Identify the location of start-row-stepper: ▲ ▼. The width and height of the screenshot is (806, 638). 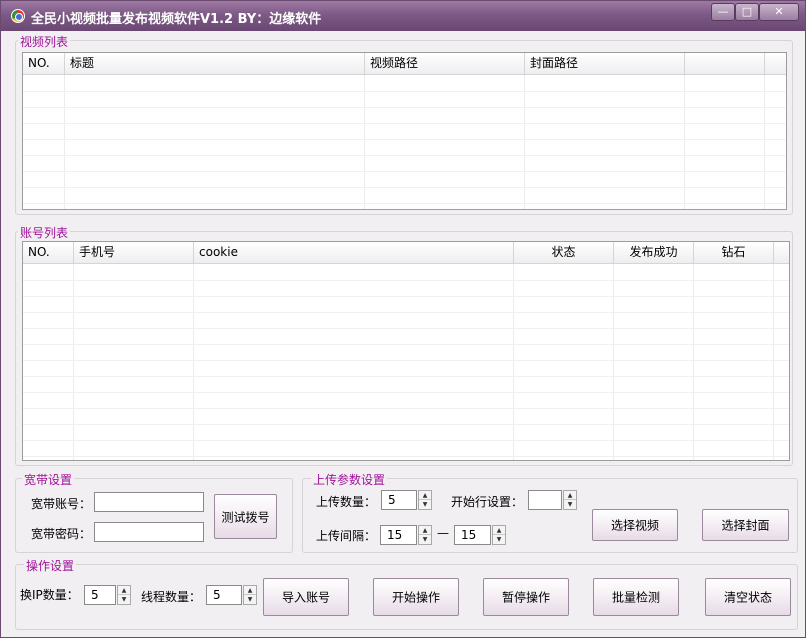
(553, 500).